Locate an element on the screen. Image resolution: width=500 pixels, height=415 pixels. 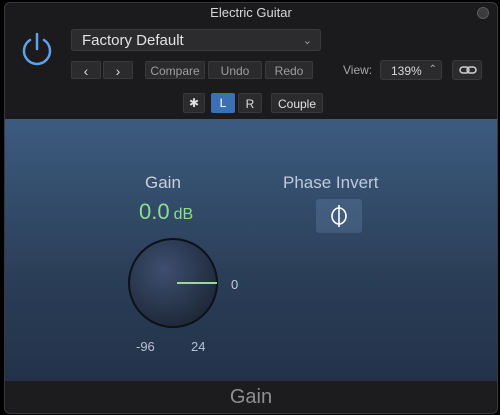
gain-zero-label: 0 is located at coordinates (235, 284).